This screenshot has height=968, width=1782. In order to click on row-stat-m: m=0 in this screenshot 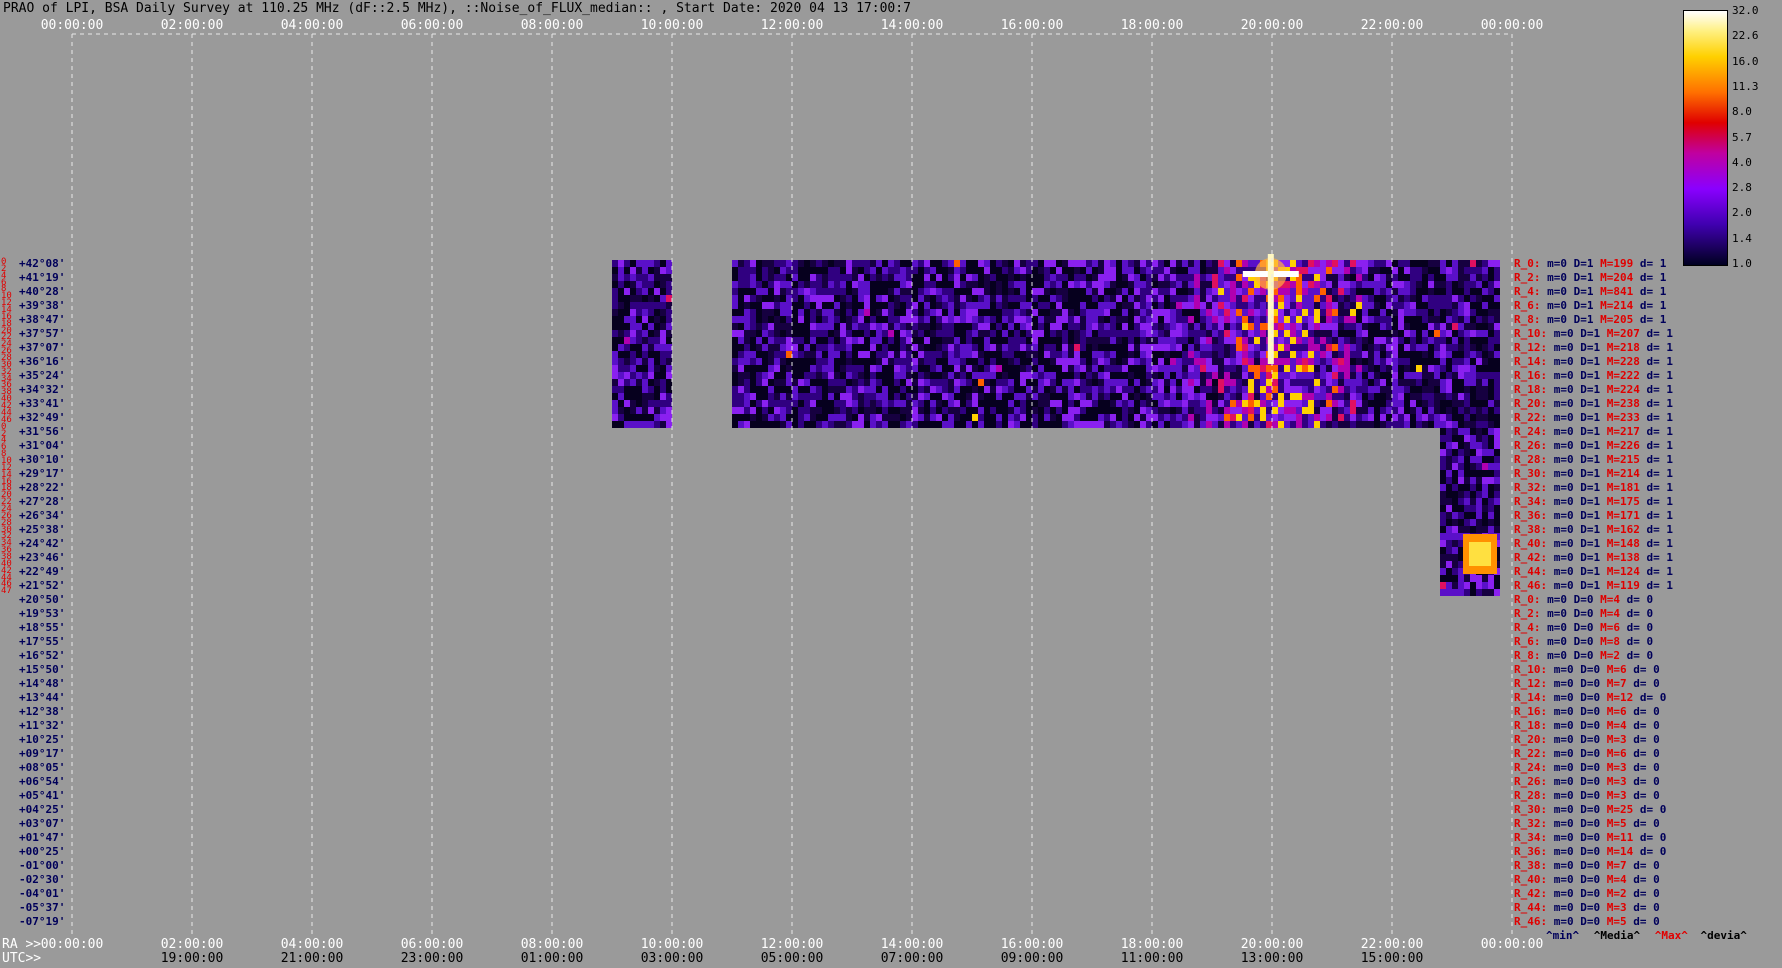, I will do `click(1567, 809)`.